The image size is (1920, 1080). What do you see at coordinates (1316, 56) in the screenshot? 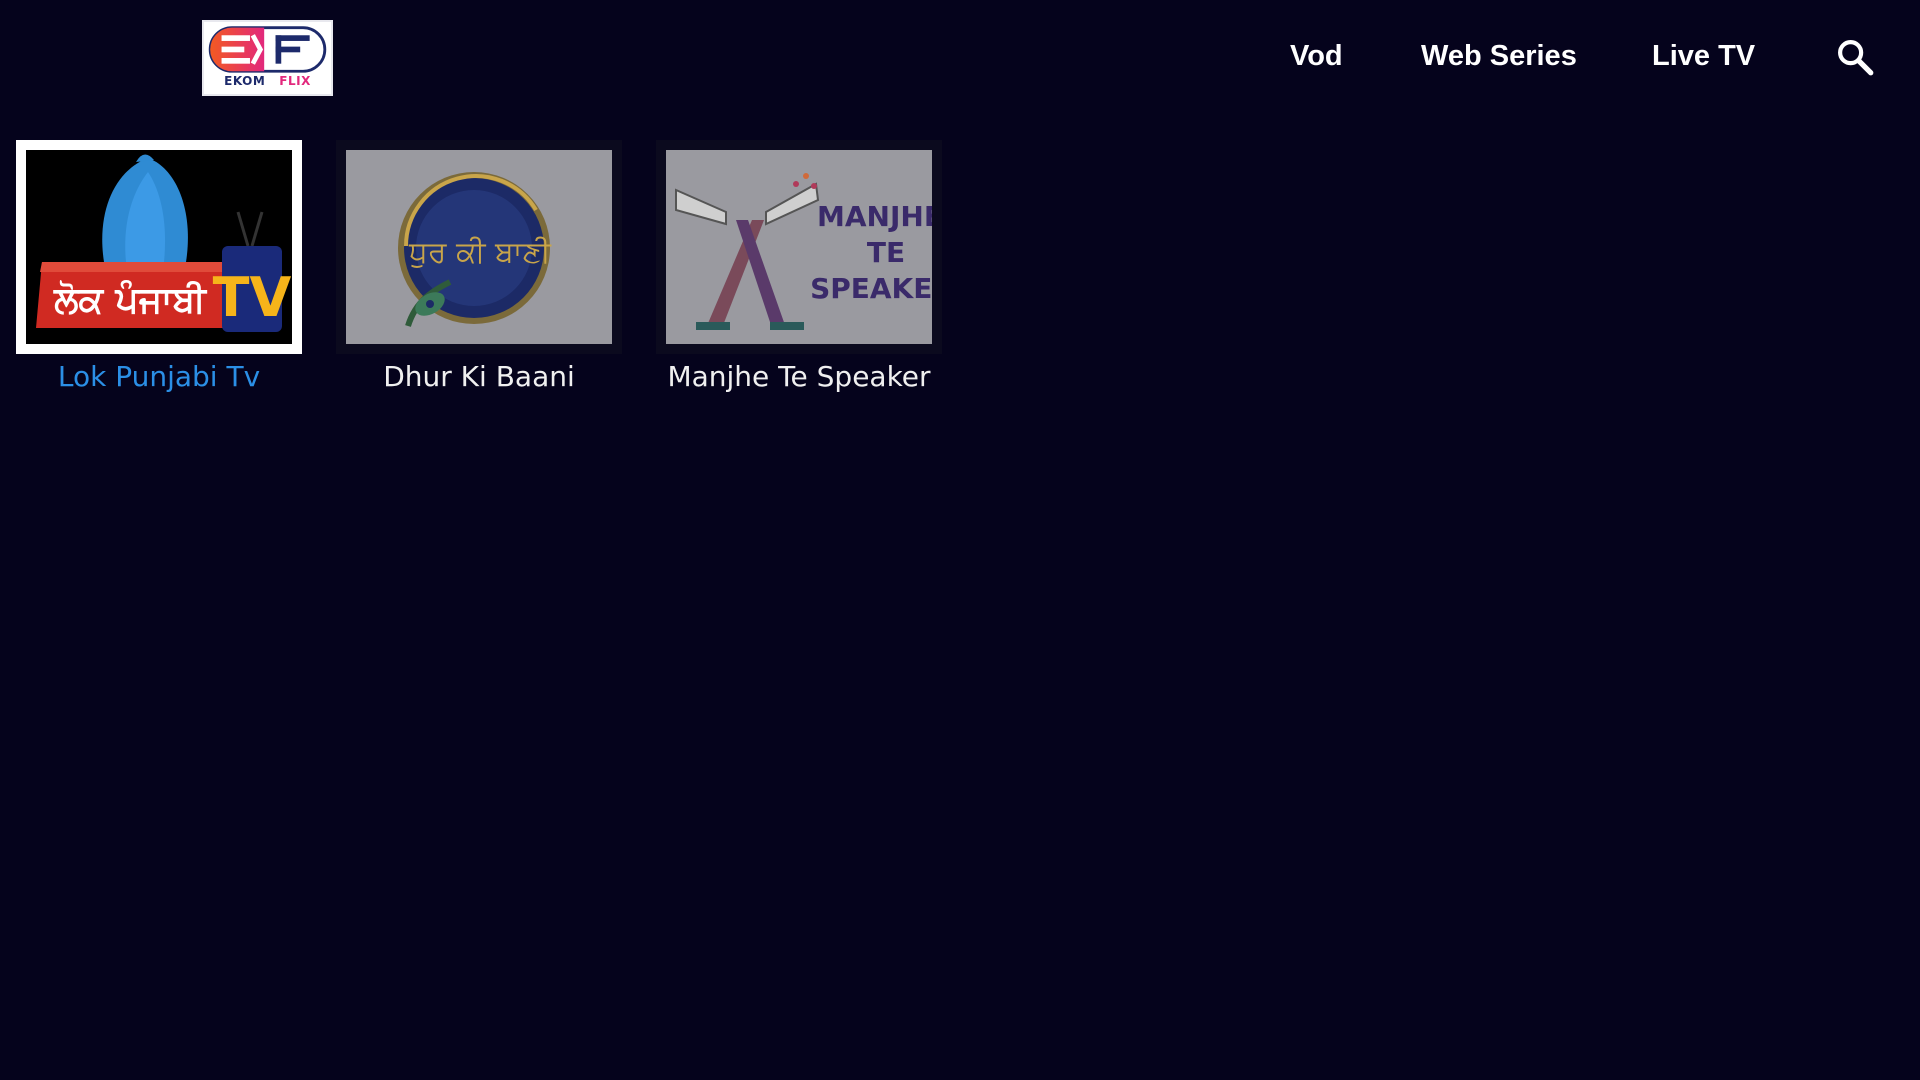
I see `nav-item-vod: Vod` at bounding box center [1316, 56].